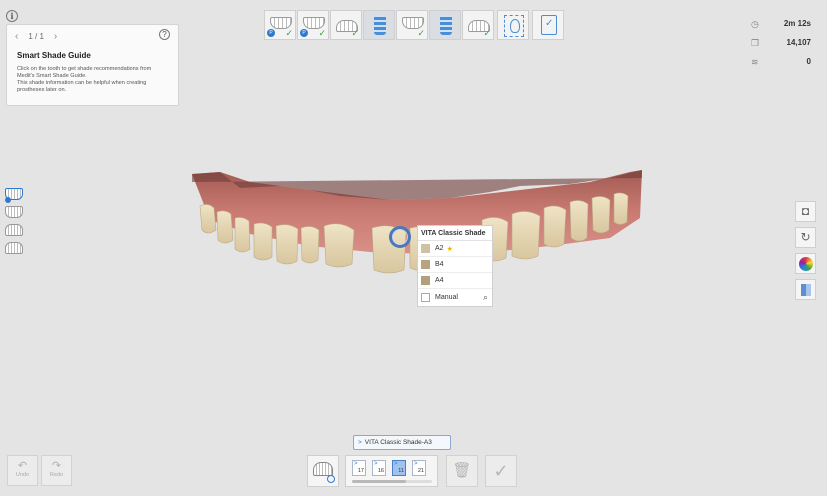 The width and height of the screenshot is (827, 496). I want to click on stage-bite: ✓, so click(478, 25).